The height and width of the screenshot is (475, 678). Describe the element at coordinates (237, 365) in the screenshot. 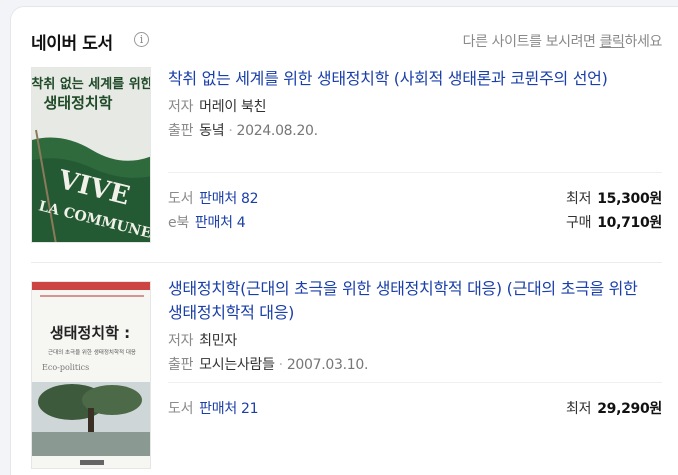

I see `publisher-name: 모시는사람들` at that location.